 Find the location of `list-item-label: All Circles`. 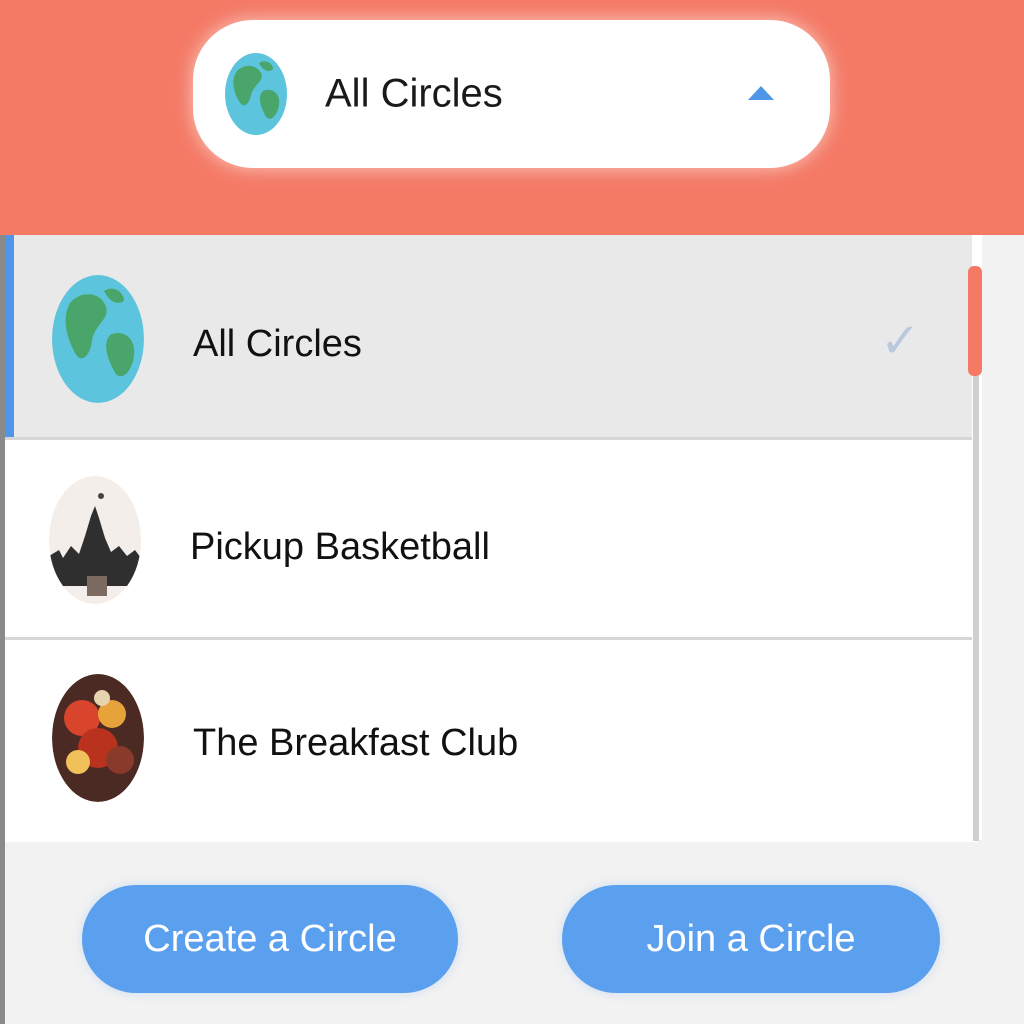

list-item-label: All Circles is located at coordinates (277, 344).